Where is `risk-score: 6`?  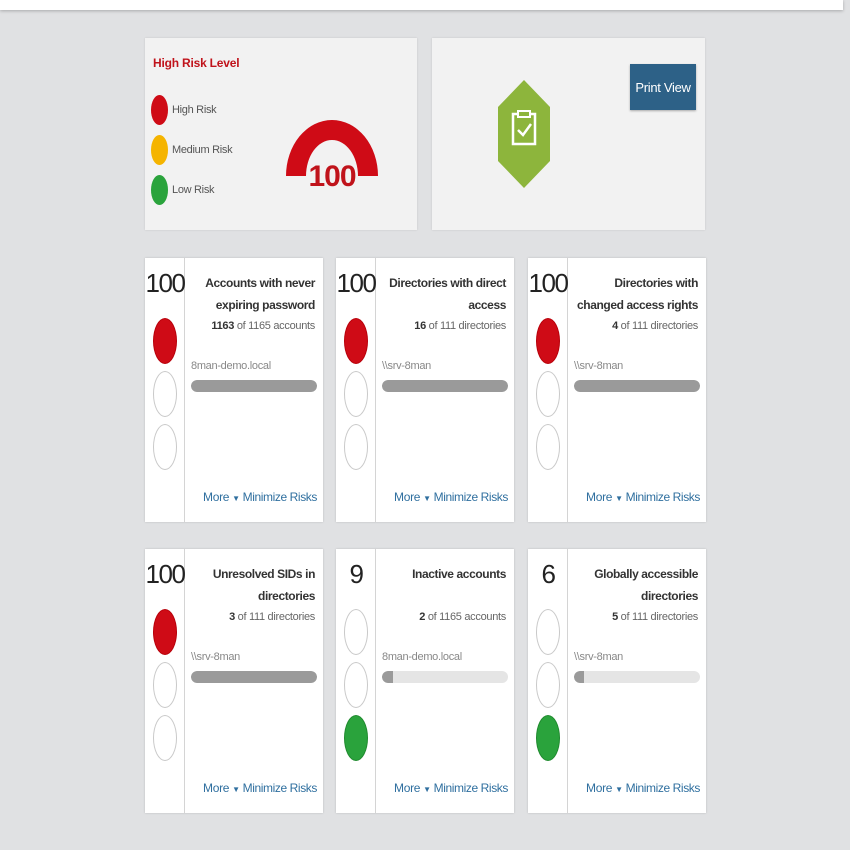 risk-score: 6 is located at coordinates (548, 574).